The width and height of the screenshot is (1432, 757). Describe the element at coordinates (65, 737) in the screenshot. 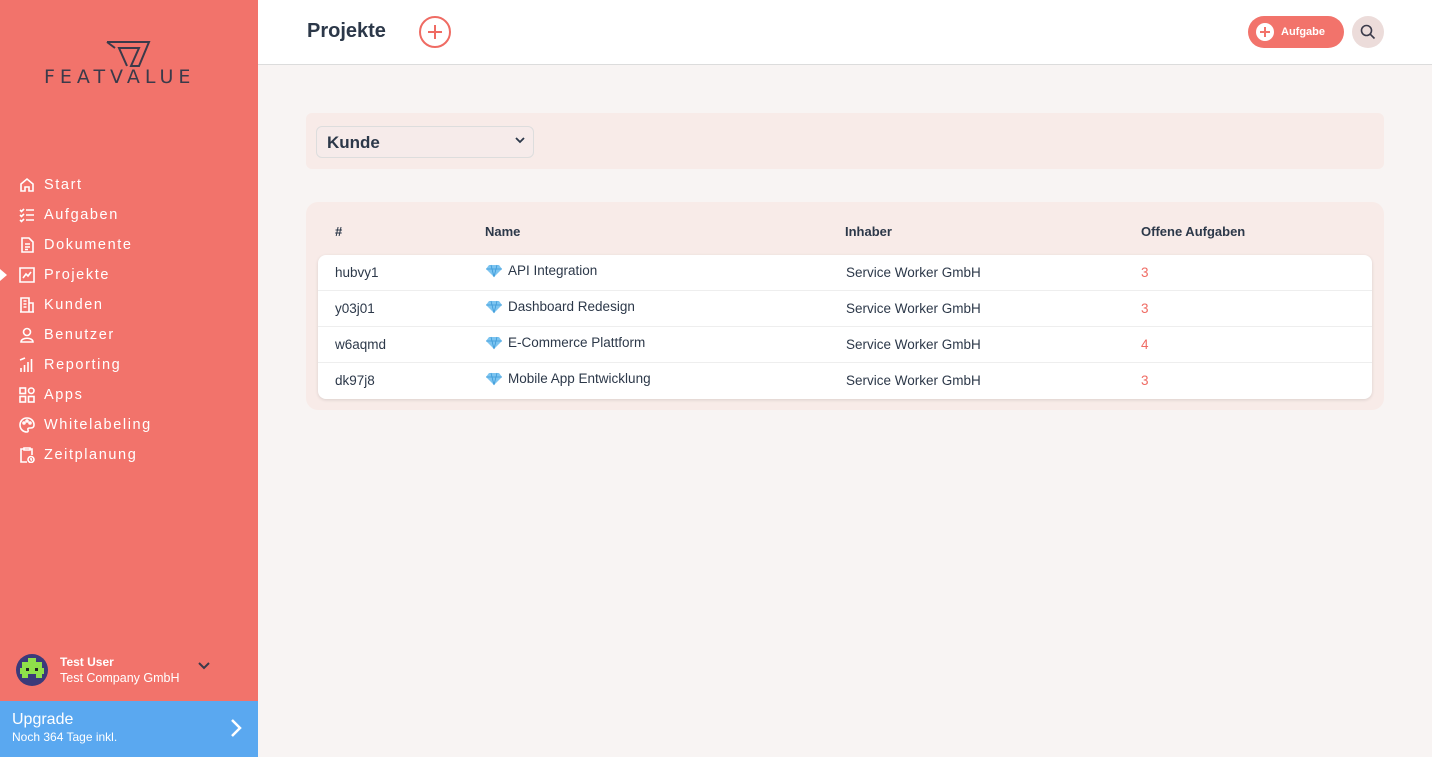

I see `upgrade-subtitle: Noch 364 Tage inkl.` at that location.